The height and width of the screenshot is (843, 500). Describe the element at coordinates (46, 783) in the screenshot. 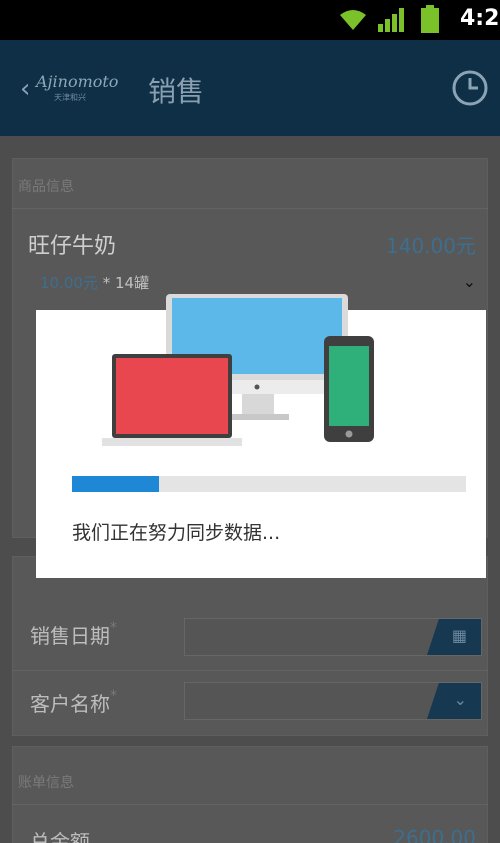

I see `account-section-label: 账单信息` at that location.